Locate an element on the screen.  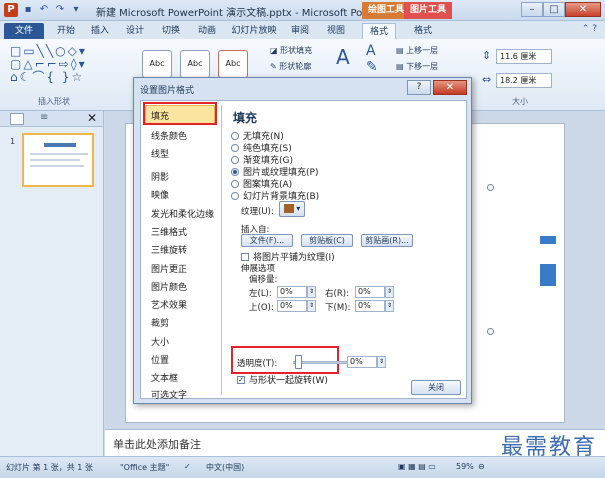
bottom-offset-spinner: ⇕ is located at coordinates (389, 306).